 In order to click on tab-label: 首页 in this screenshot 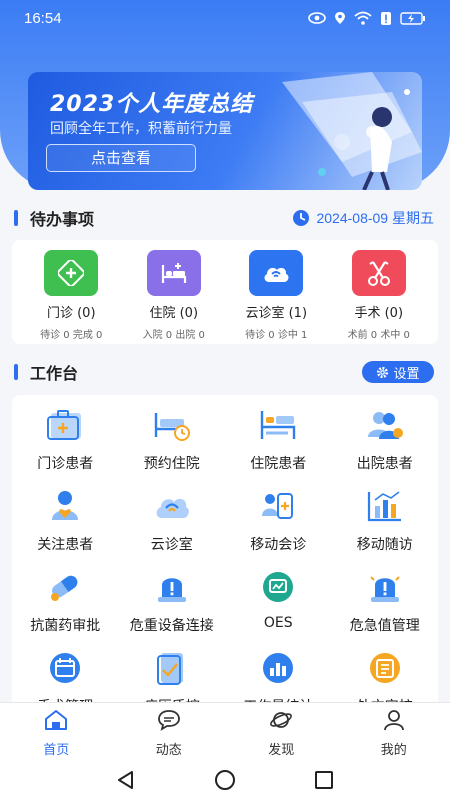, I will do `click(56, 750)`.